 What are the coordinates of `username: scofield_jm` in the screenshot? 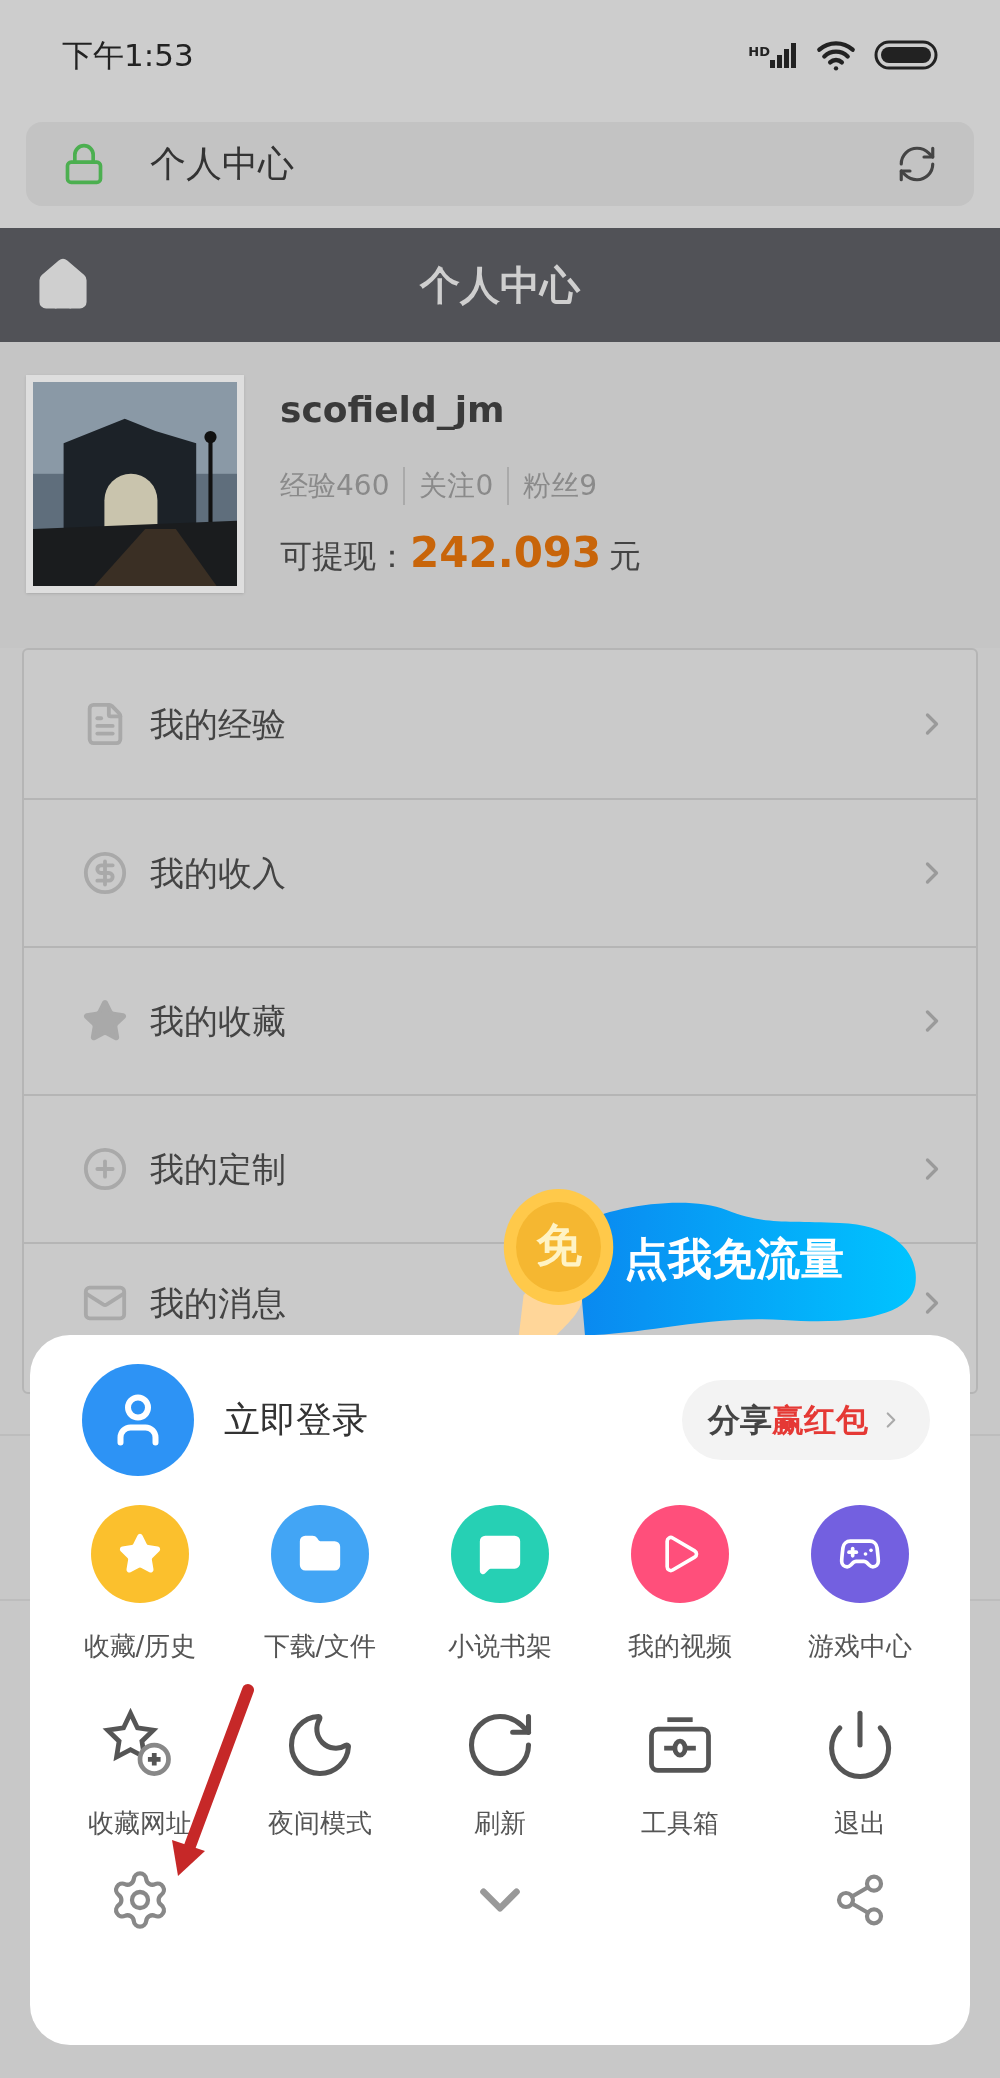 It's located at (393, 410).